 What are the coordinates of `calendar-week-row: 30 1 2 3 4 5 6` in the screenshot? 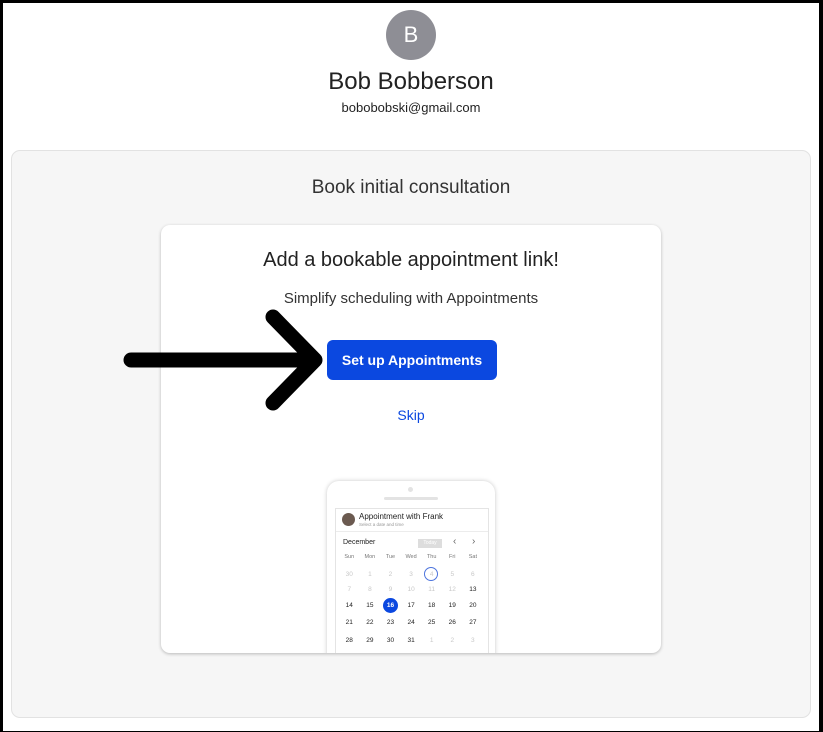 It's located at (411, 574).